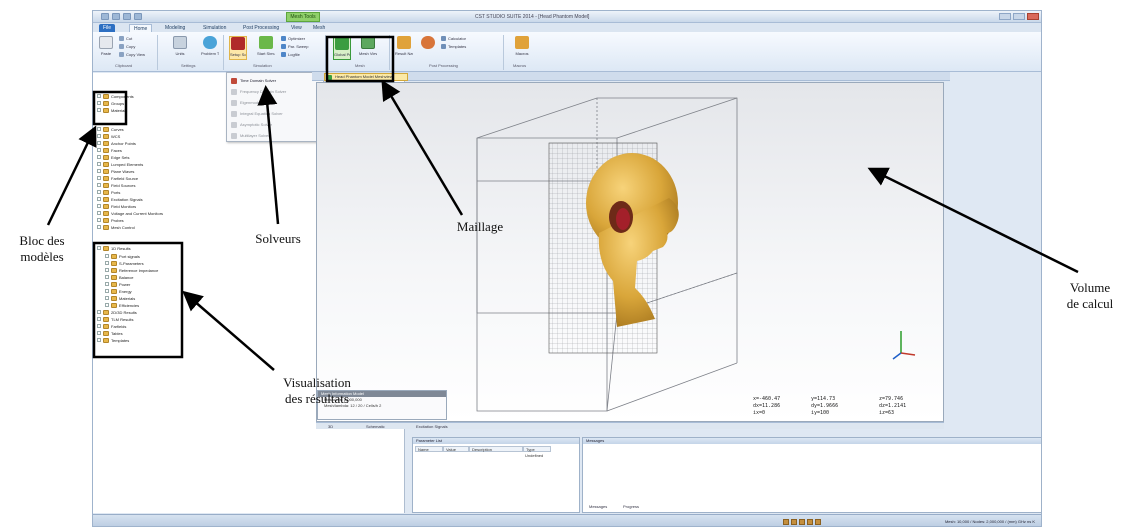  Describe the element at coordinates (110, 103) in the screenshot. I see `tree-item-groups: Groups` at that location.